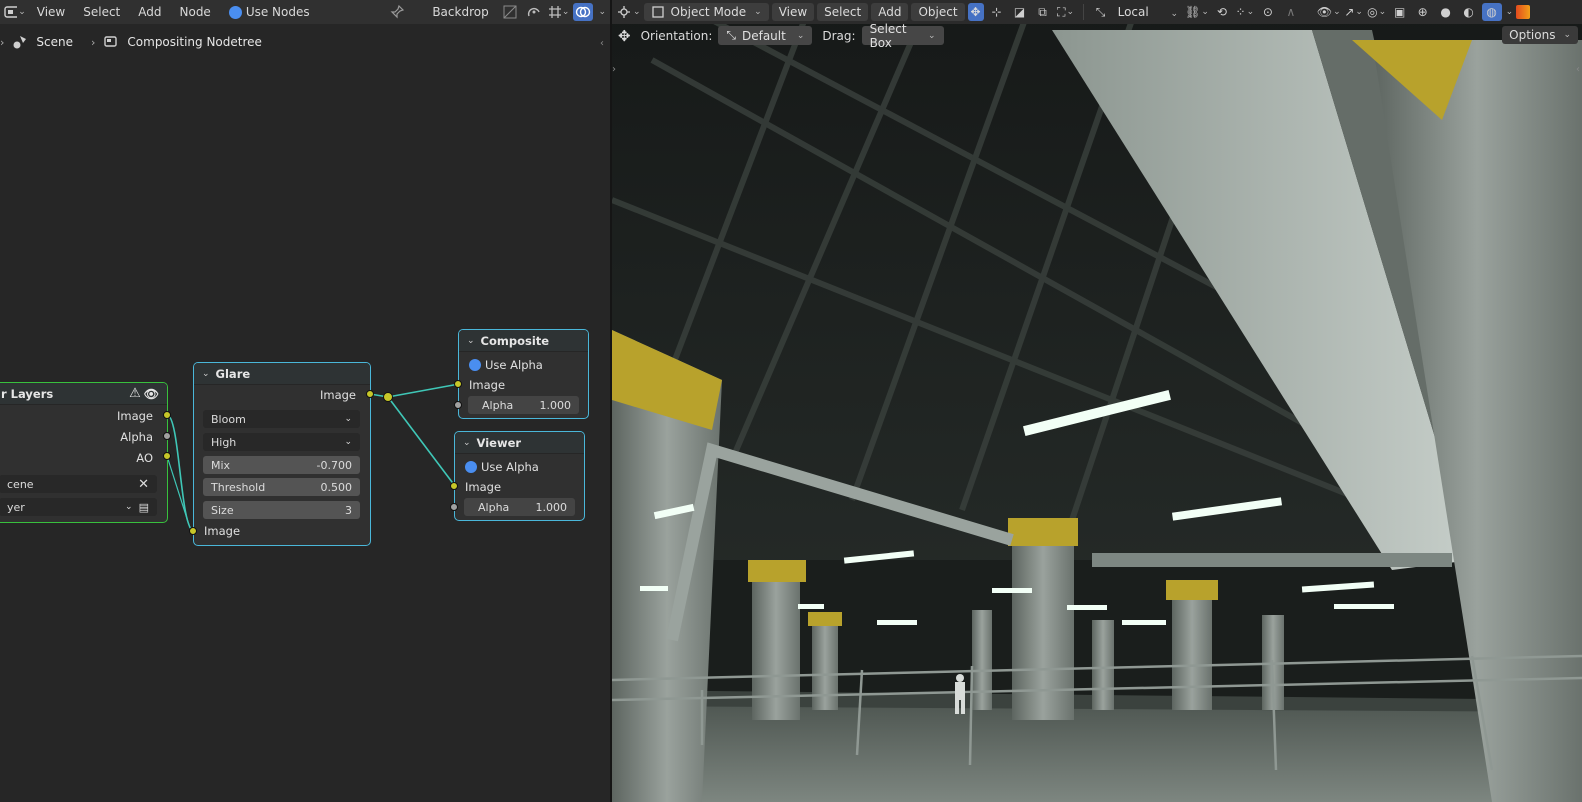 The height and width of the screenshot is (802, 1582). I want to click on node-title: Composite, so click(515, 340).